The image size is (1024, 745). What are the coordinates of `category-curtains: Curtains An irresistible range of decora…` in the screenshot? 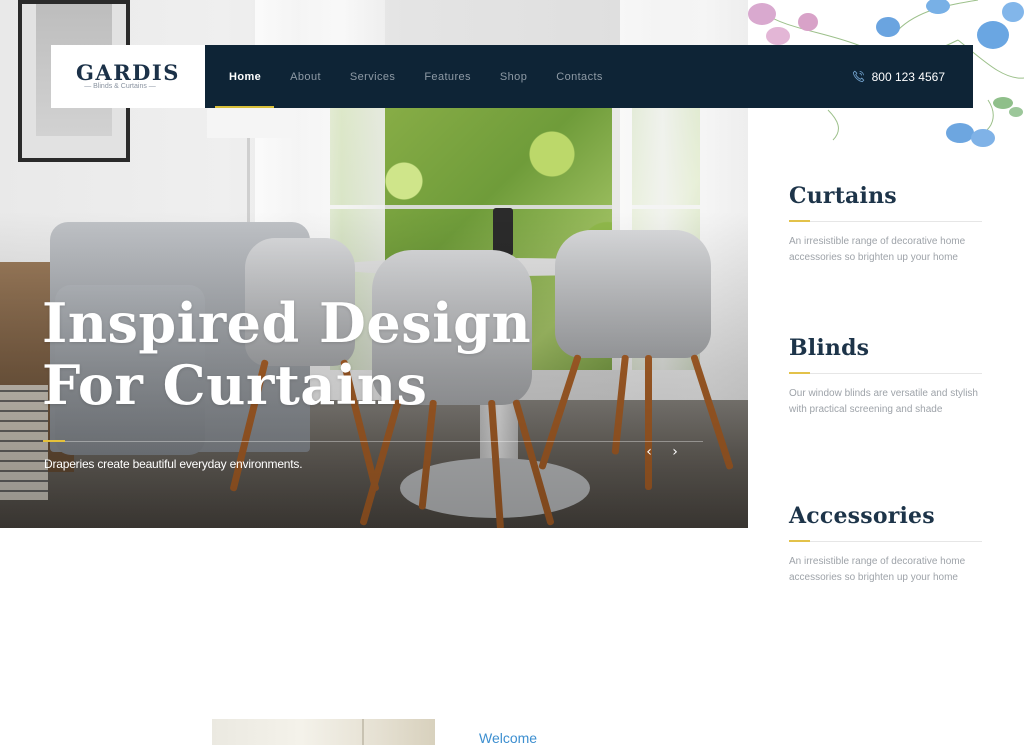 It's located at (885, 224).